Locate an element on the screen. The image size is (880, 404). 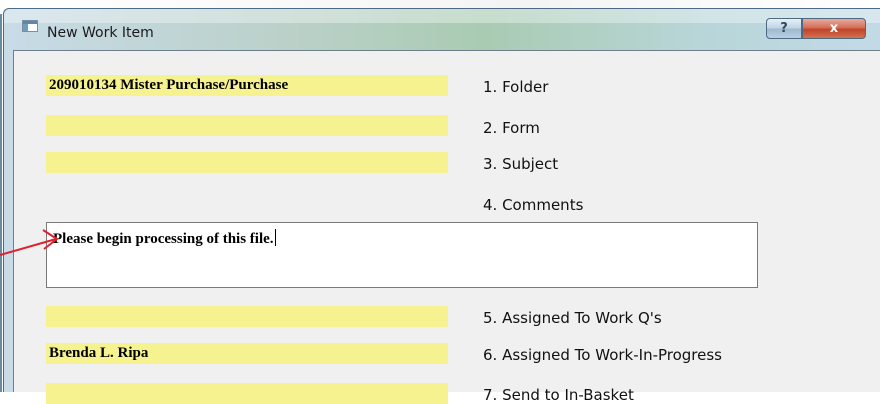
comments-textarea: Please begin processing of this file. is located at coordinates (402, 255).